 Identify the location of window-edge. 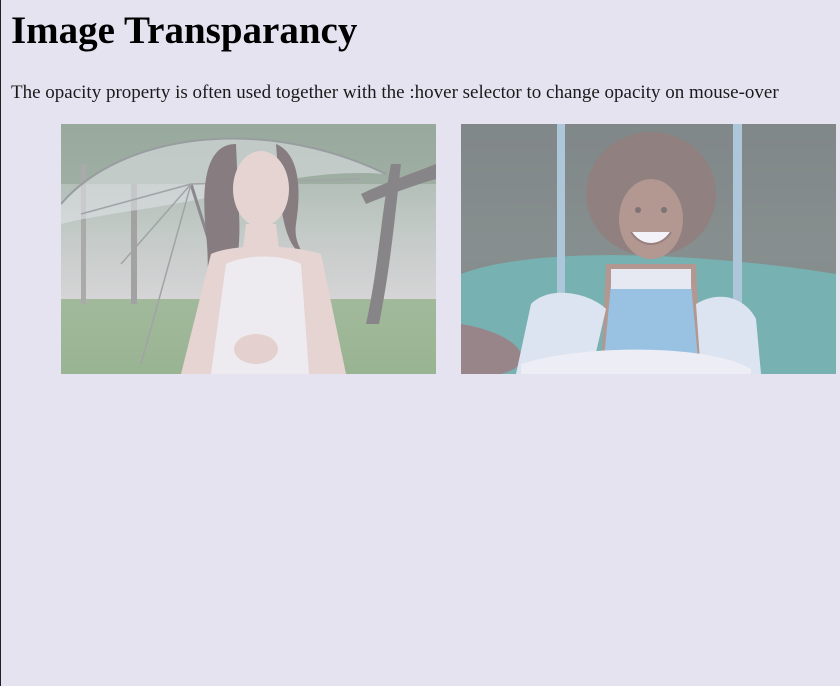
(0, 343).